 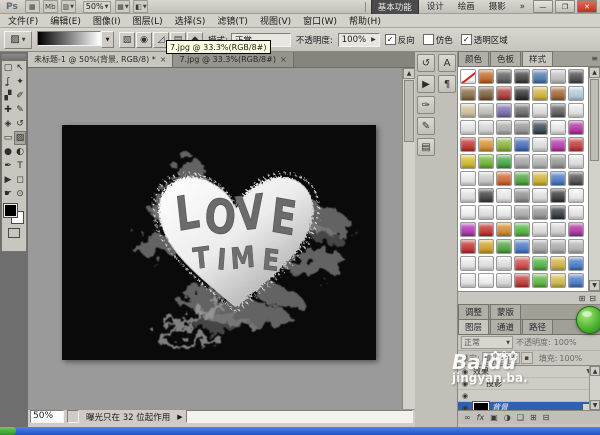 I want to click on lock-icon-3: ▪, so click(x=526, y=358).